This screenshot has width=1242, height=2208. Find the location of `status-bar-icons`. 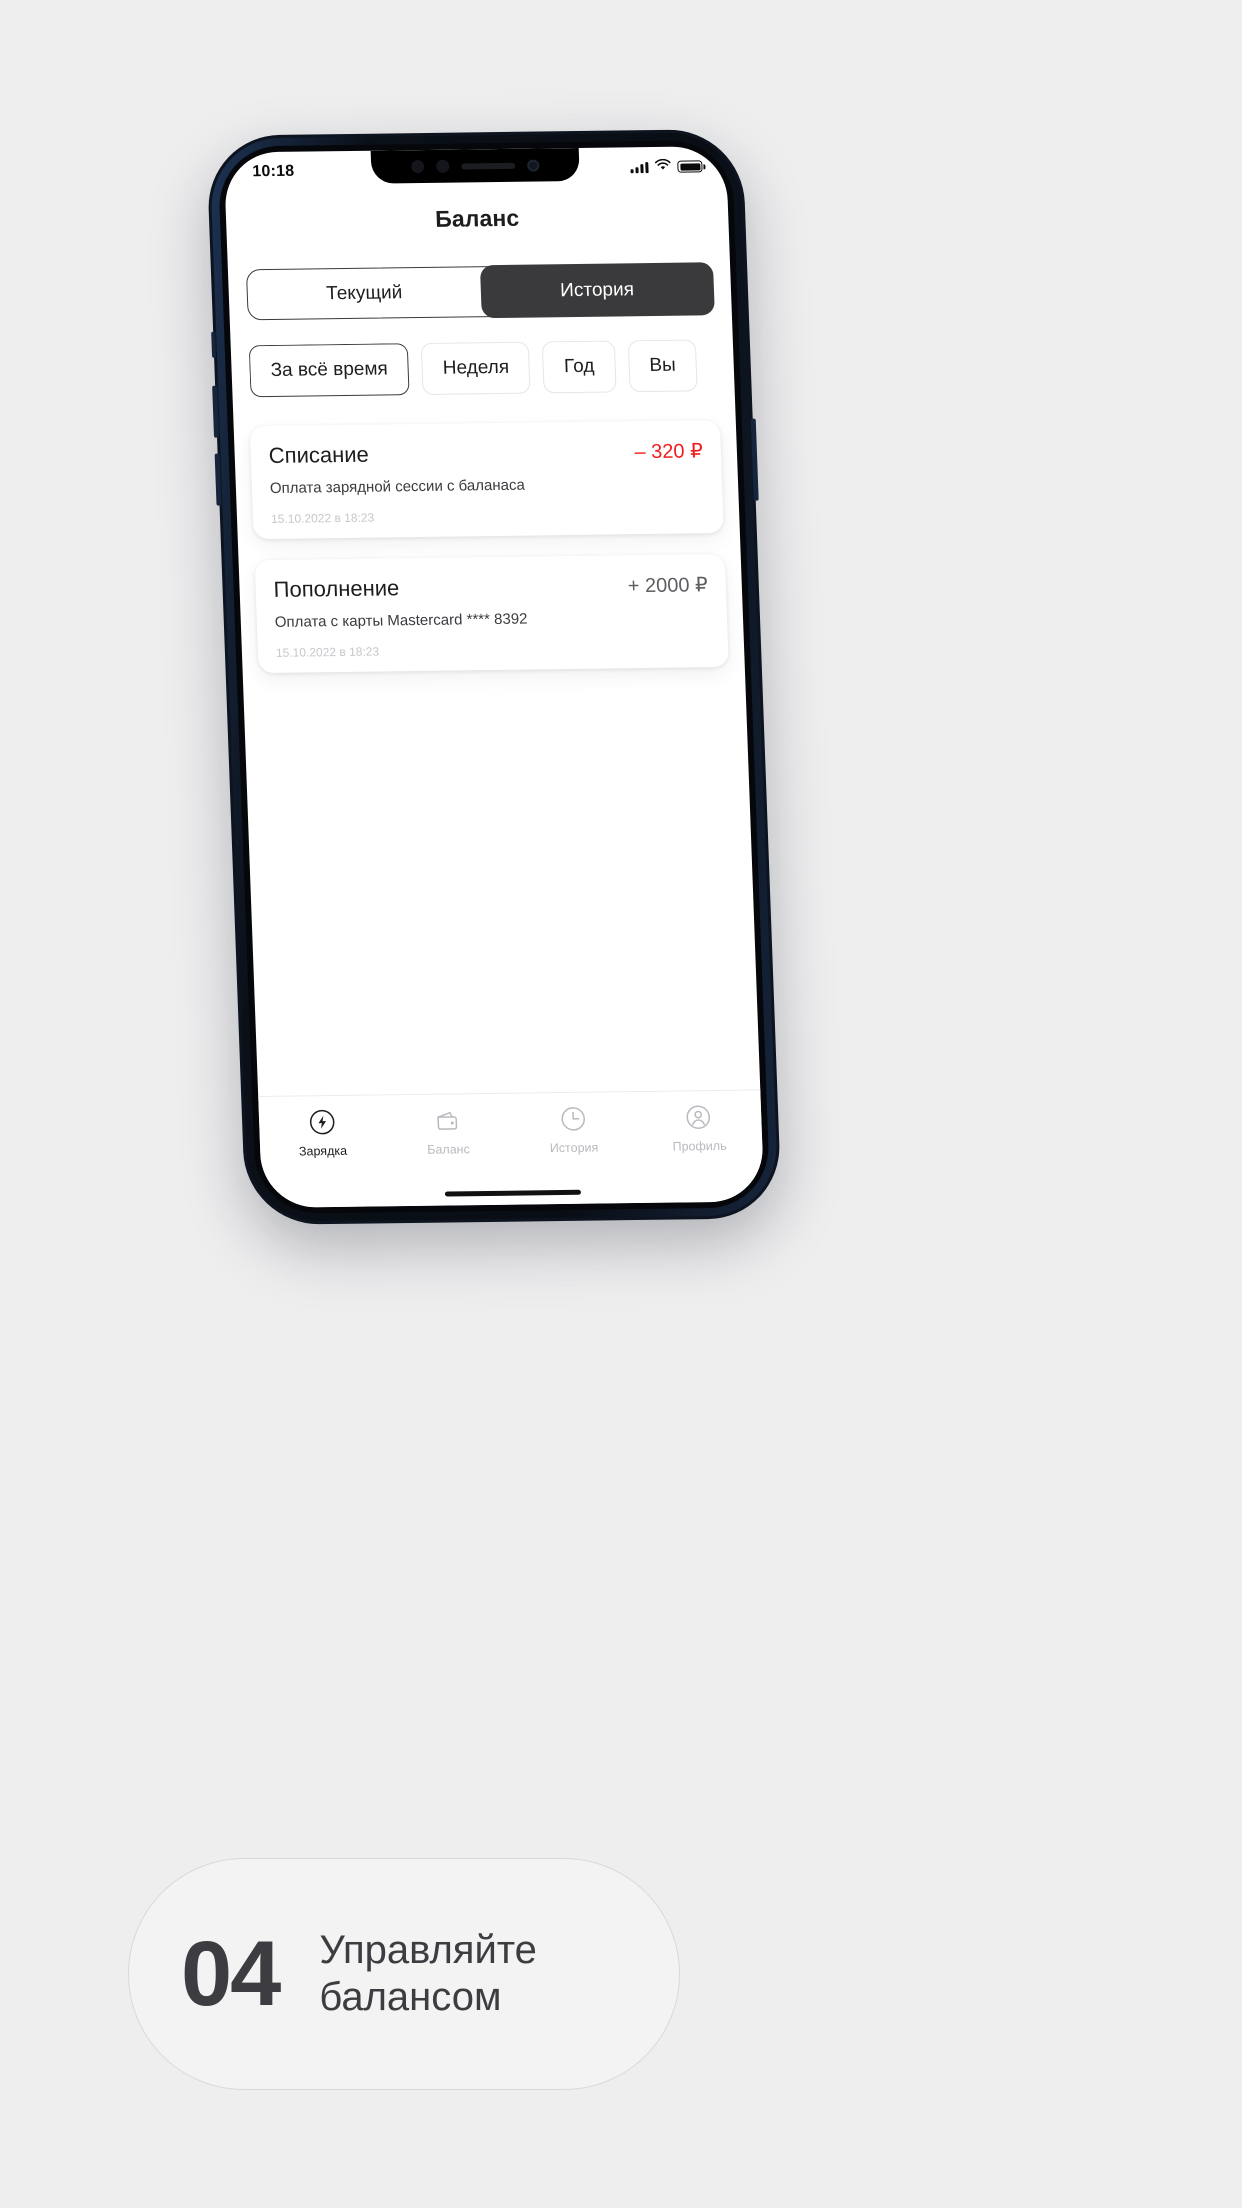

status-bar-icons is located at coordinates (666, 166).